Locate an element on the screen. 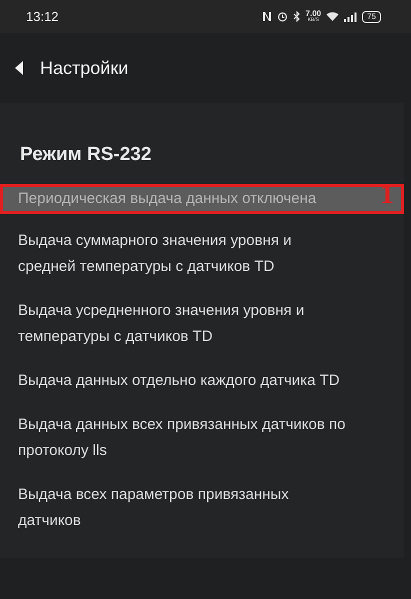 This screenshot has width=411, height=599. nfc-icon is located at coordinates (267, 16).